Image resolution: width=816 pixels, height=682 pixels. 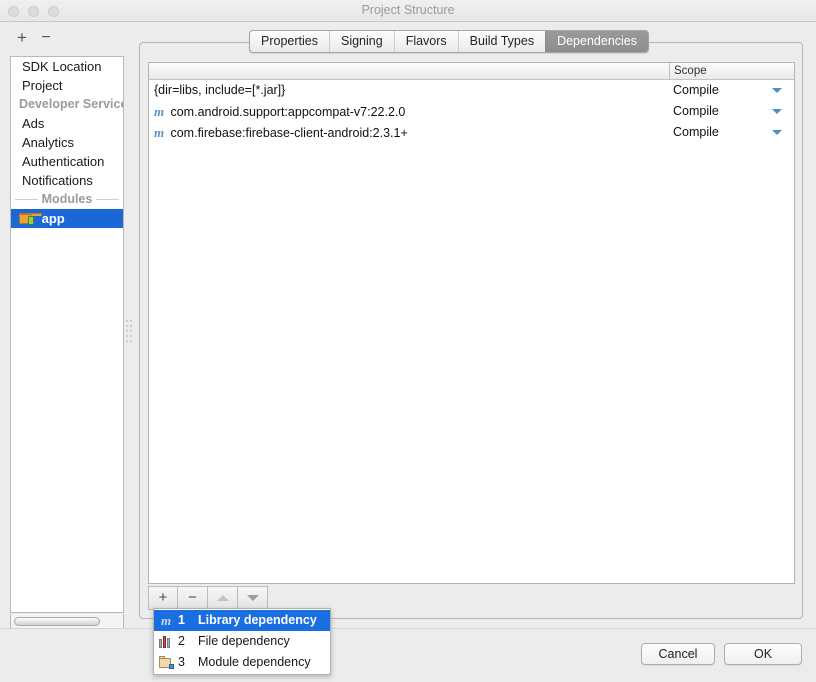 What do you see at coordinates (181, 620) in the screenshot?
I see `menu-item-number: 1` at bounding box center [181, 620].